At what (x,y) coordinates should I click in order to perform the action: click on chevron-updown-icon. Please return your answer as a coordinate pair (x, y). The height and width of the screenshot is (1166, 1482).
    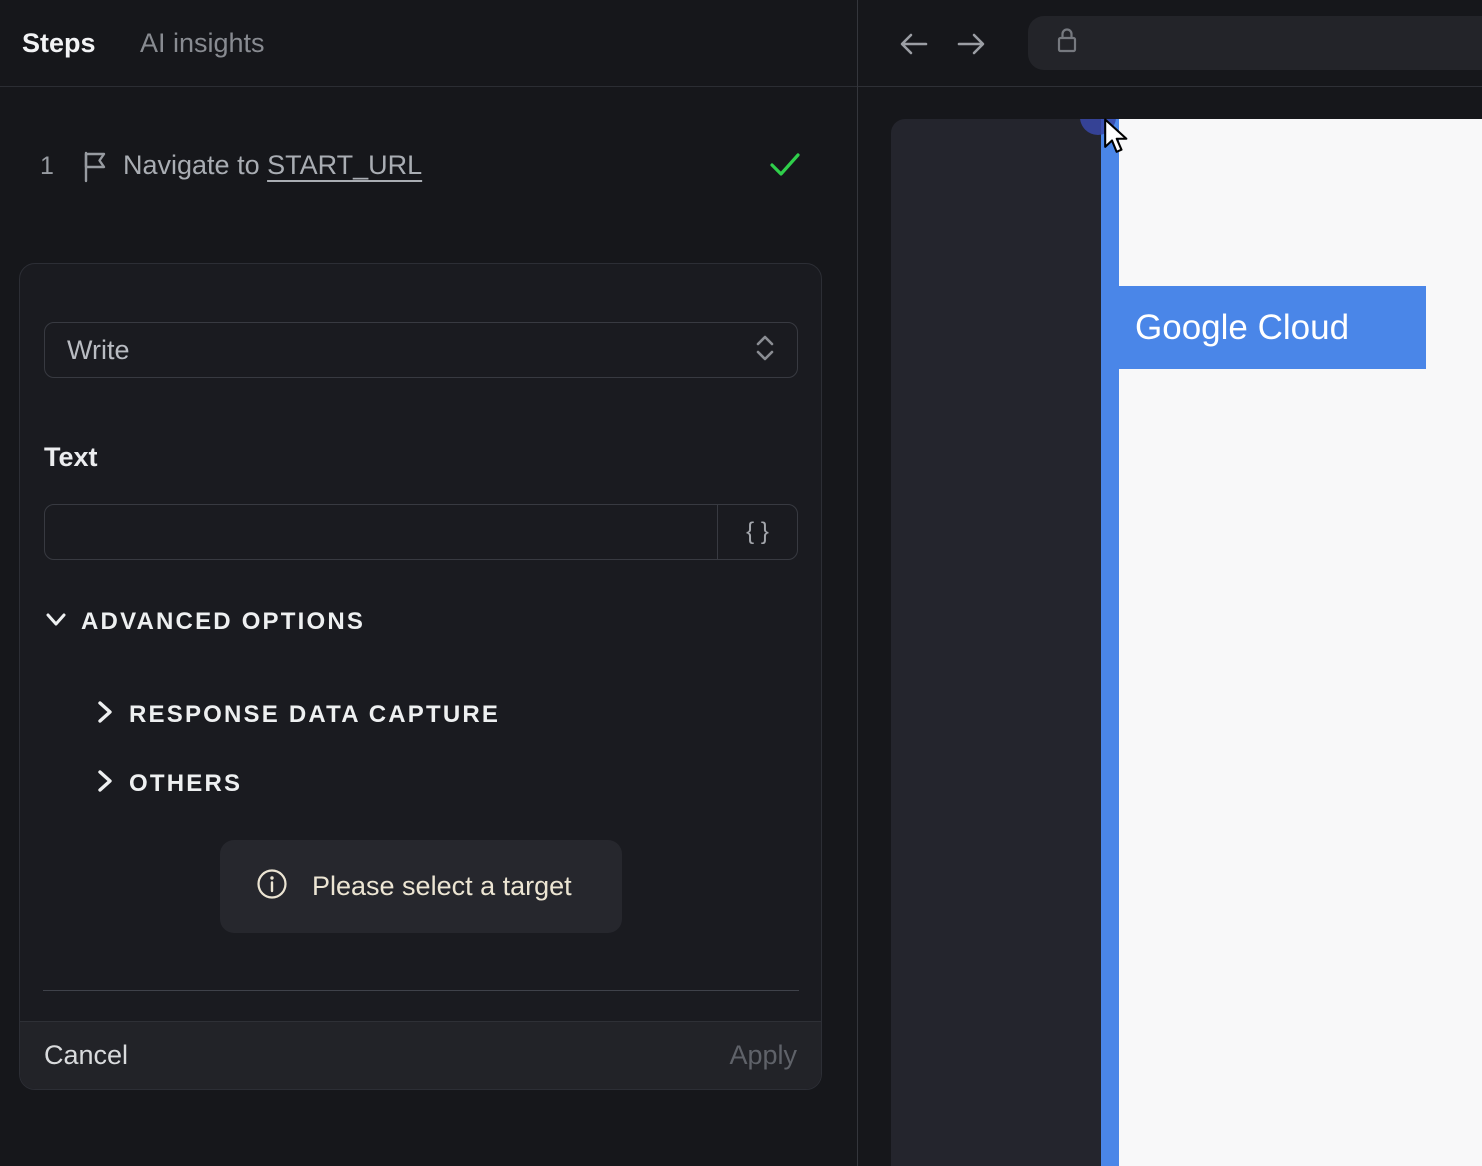
    Looking at the image, I should click on (765, 350).